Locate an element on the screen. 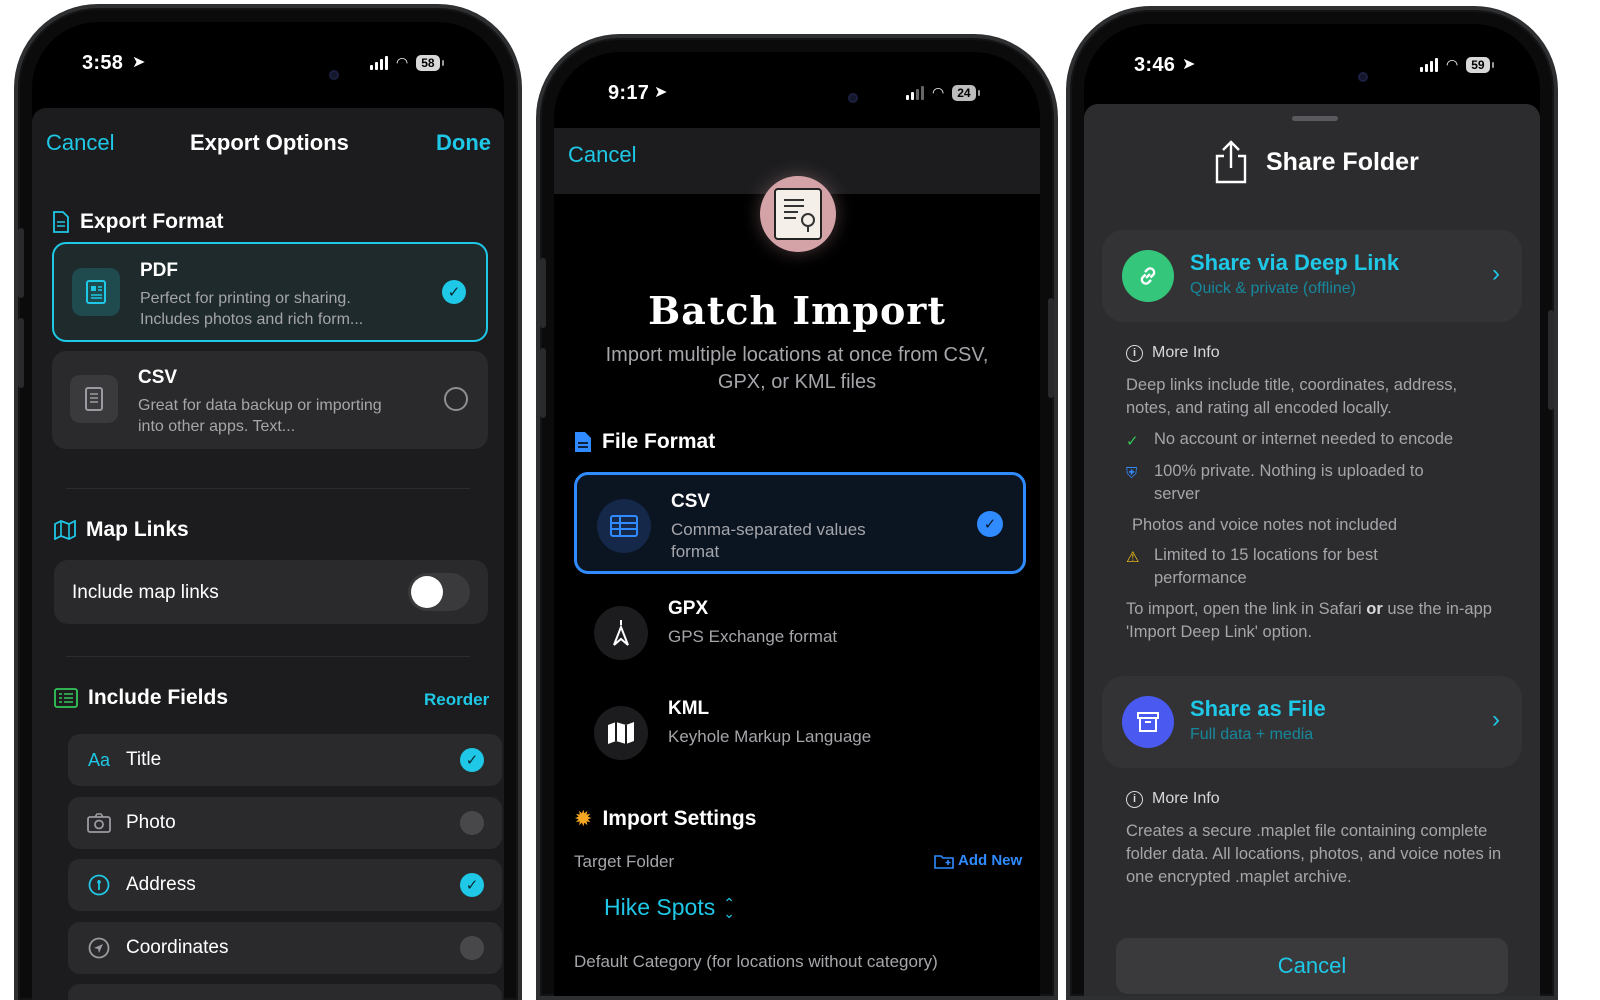  text-format-icon: Aa is located at coordinates (99, 759).